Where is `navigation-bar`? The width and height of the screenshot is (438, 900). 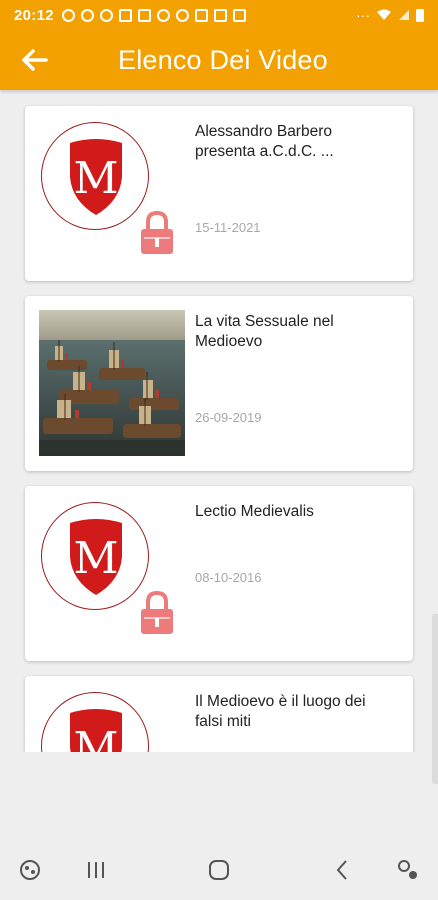 navigation-bar is located at coordinates (219, 870).